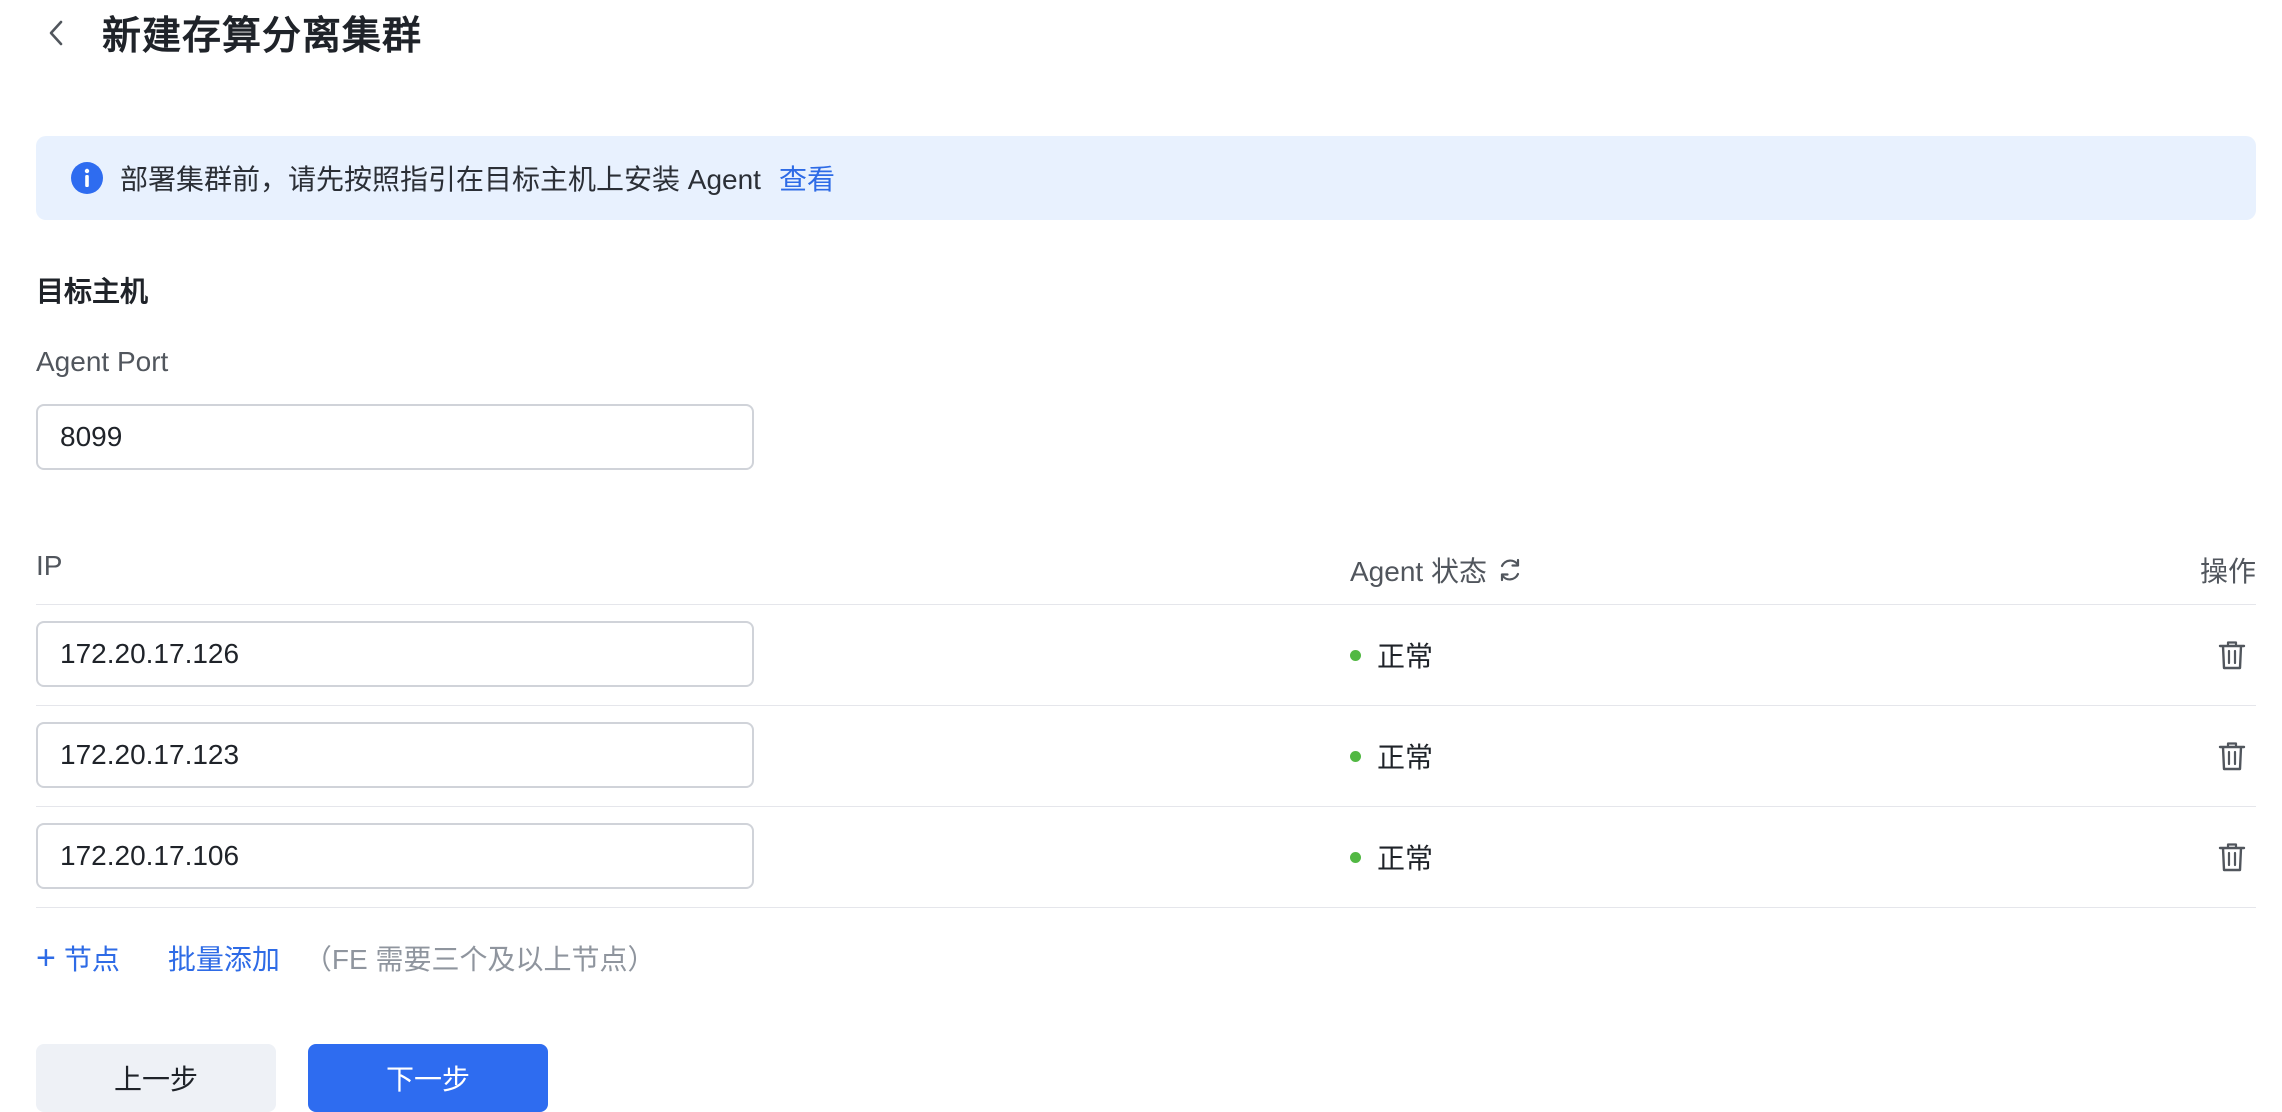 The image size is (2282, 1112). I want to click on add-node-actions: + 节点 批量添加 （FE 需要三个及以上节点）, so click(345, 958).